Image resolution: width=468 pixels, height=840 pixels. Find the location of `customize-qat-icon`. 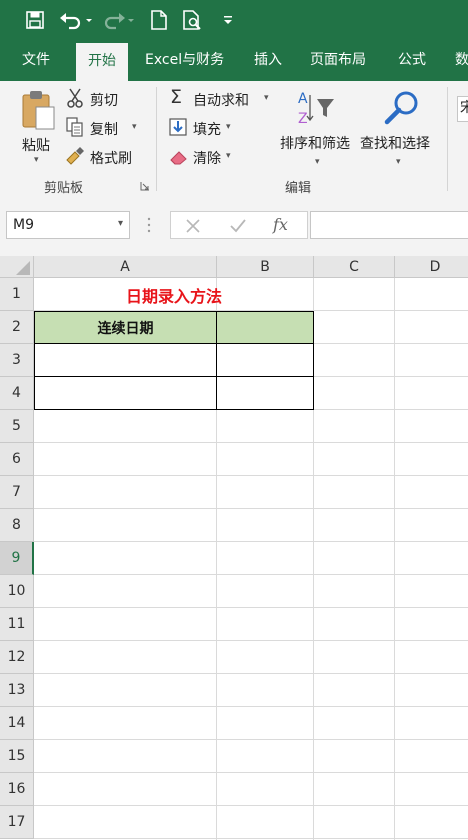

customize-qat-icon is located at coordinates (228, 20).